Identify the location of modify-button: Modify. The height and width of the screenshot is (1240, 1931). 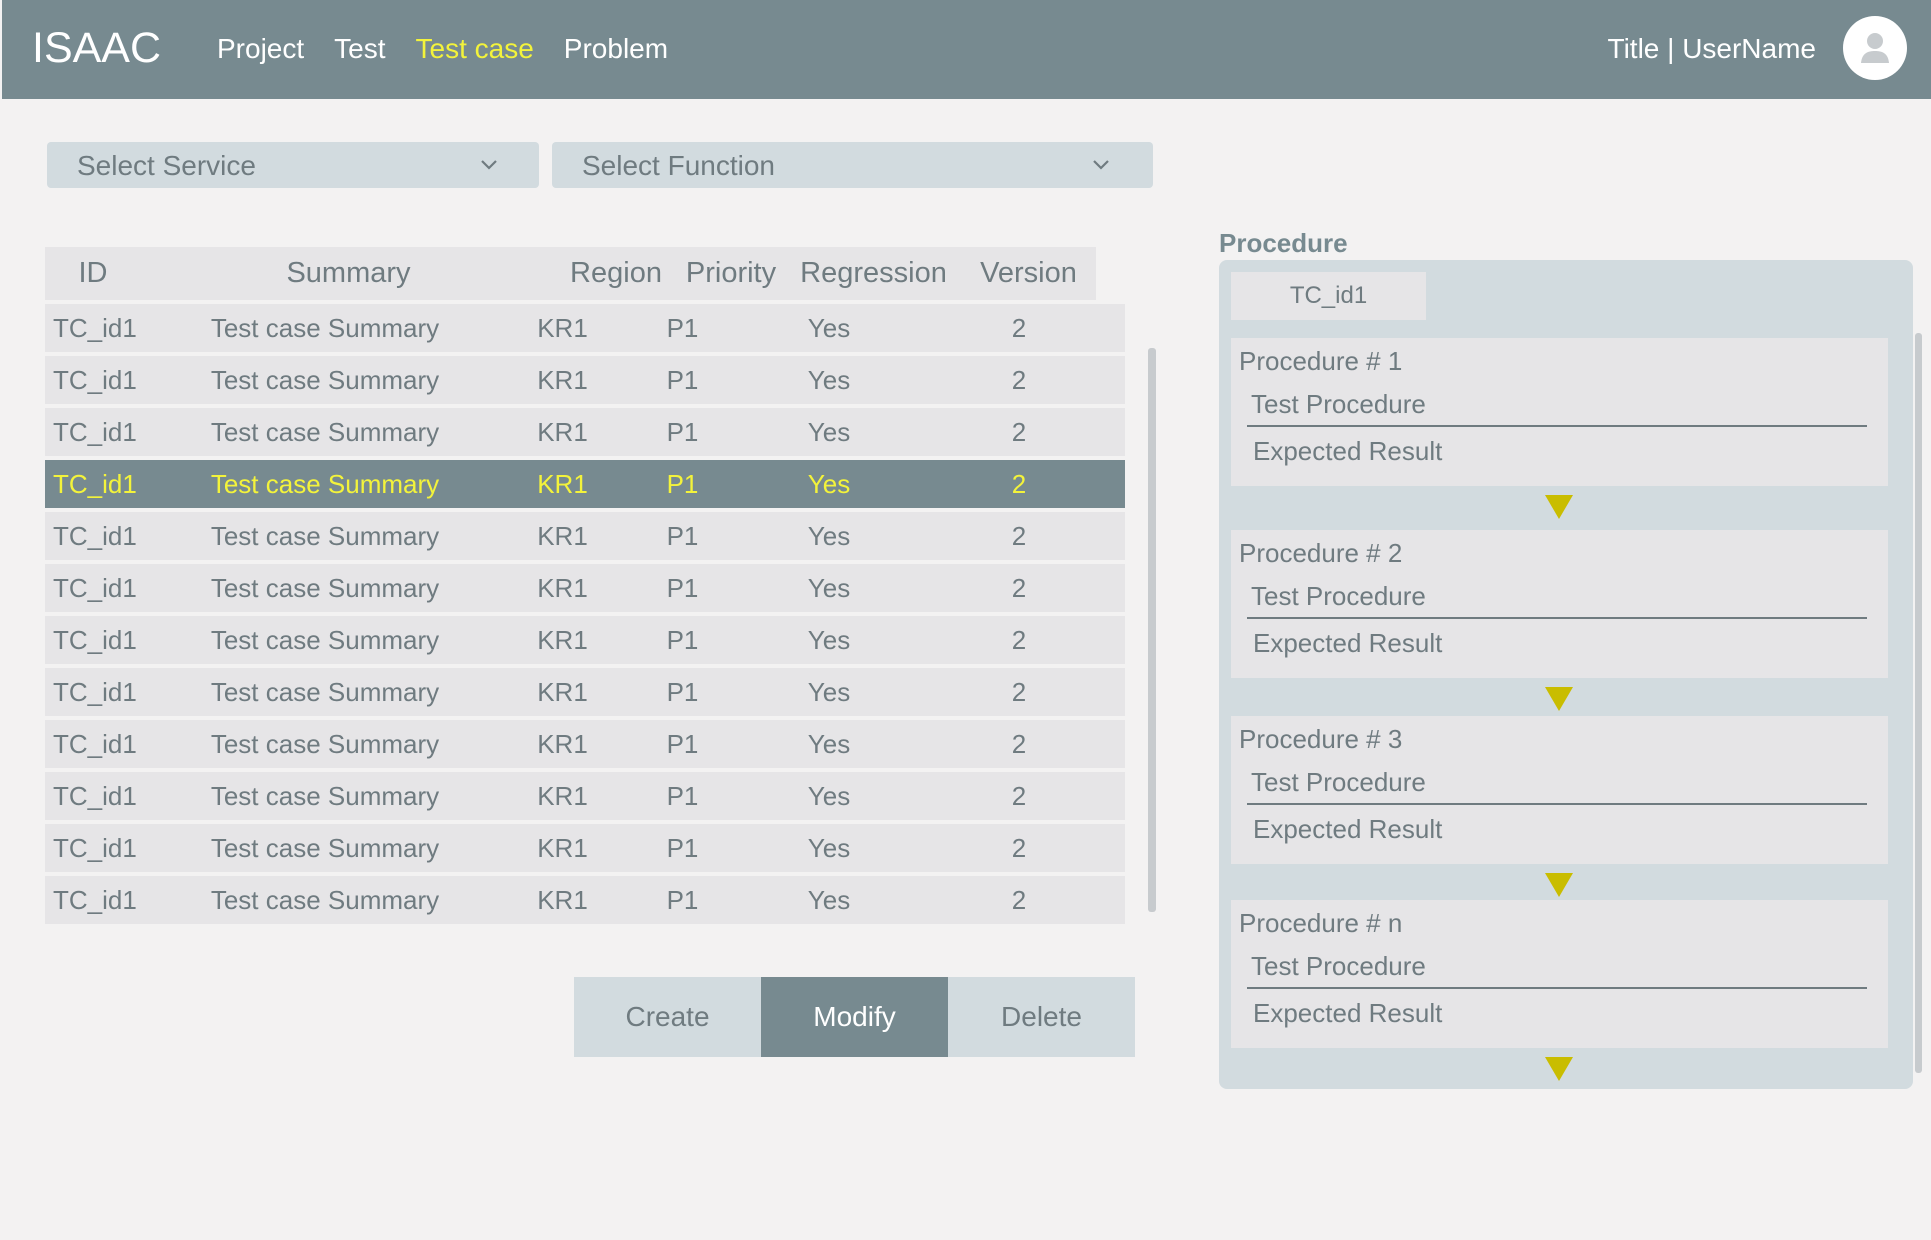
(854, 1017).